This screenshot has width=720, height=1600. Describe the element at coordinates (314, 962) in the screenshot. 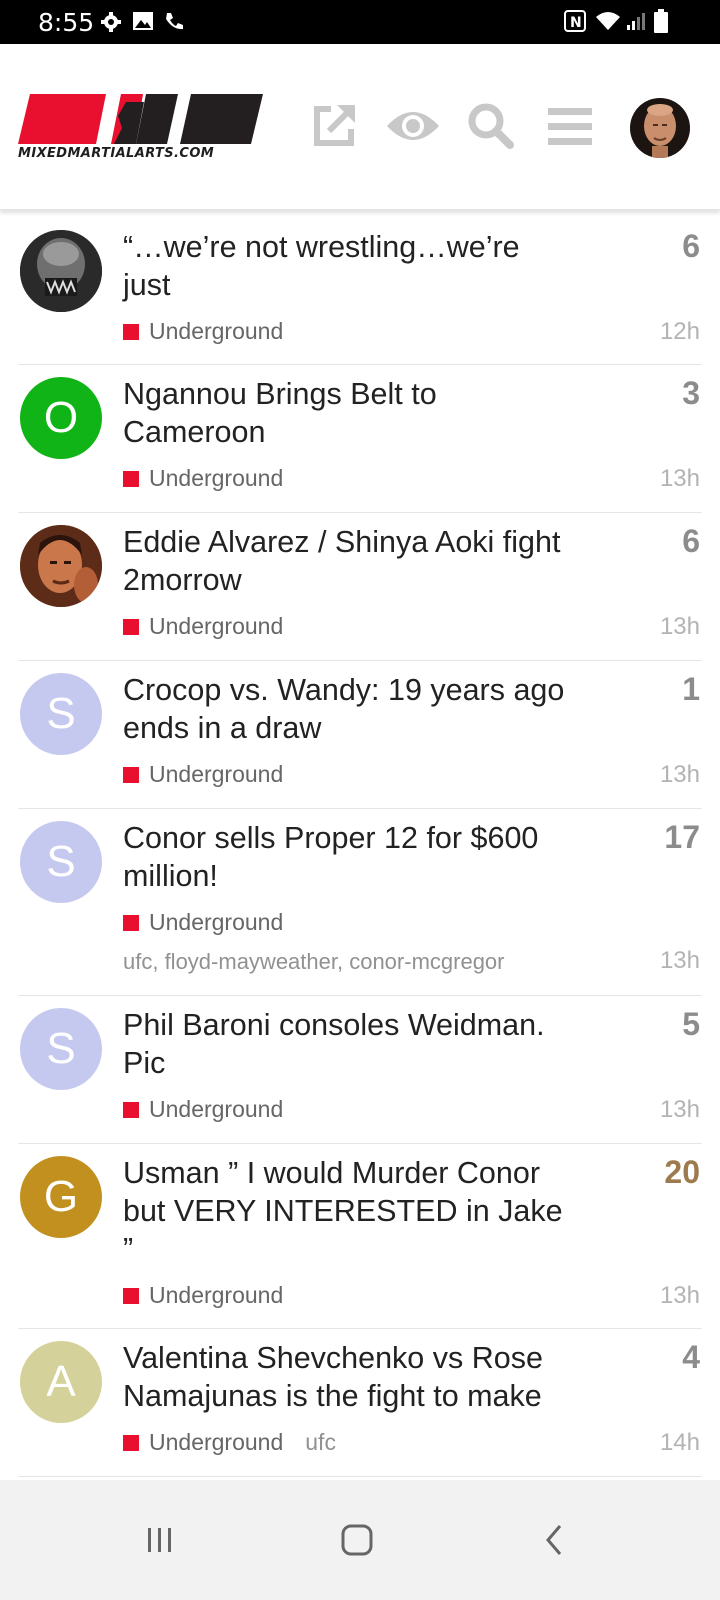

I see `topic-tags: ufc, floyd-mayweather, conor-mcgregor` at that location.